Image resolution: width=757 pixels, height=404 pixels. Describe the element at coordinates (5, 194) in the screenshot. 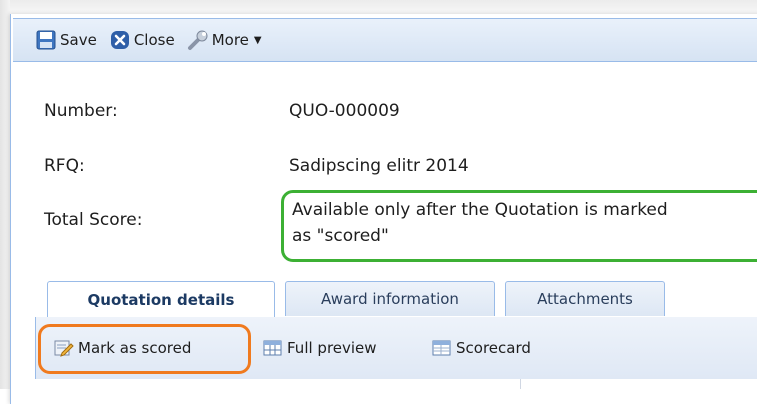

I see `screenshot-left-edge` at that location.